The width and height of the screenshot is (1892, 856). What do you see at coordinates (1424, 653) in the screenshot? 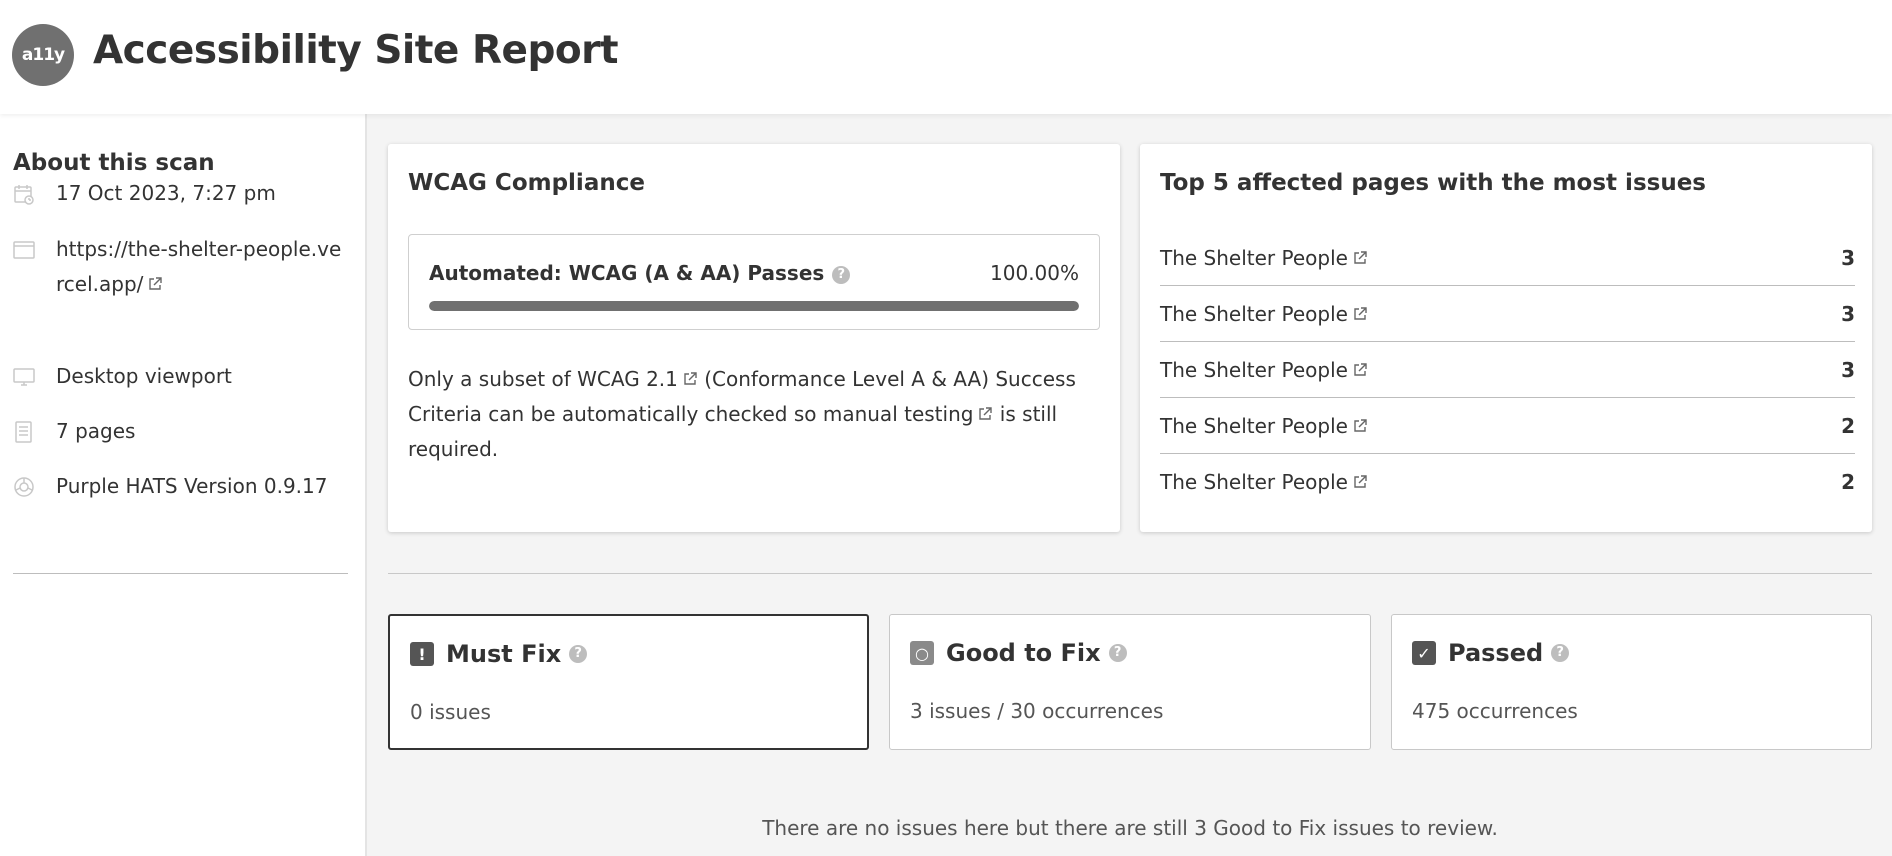
I see `checkmark-icon: ✓` at bounding box center [1424, 653].